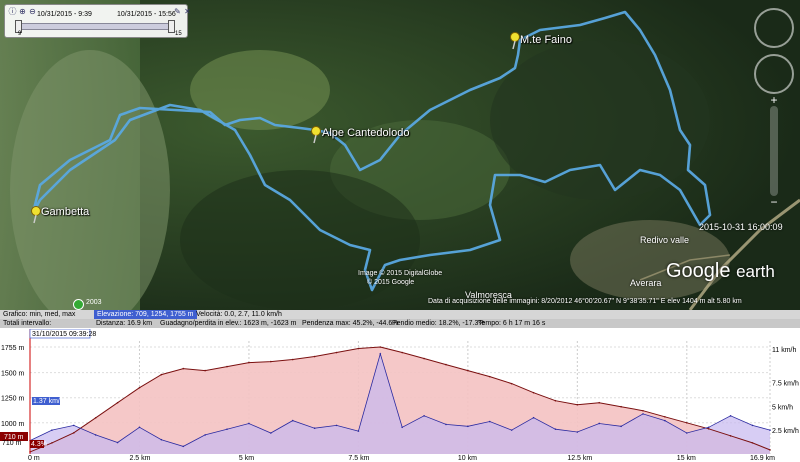 The height and width of the screenshot is (462, 800). Describe the element at coordinates (12, 443) in the screenshot. I see `cursor-elev-small: 710 m` at that location.